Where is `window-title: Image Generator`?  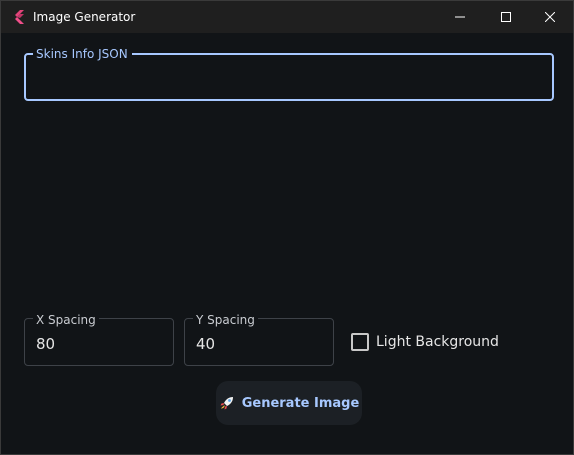
window-title: Image Generator is located at coordinates (84, 17).